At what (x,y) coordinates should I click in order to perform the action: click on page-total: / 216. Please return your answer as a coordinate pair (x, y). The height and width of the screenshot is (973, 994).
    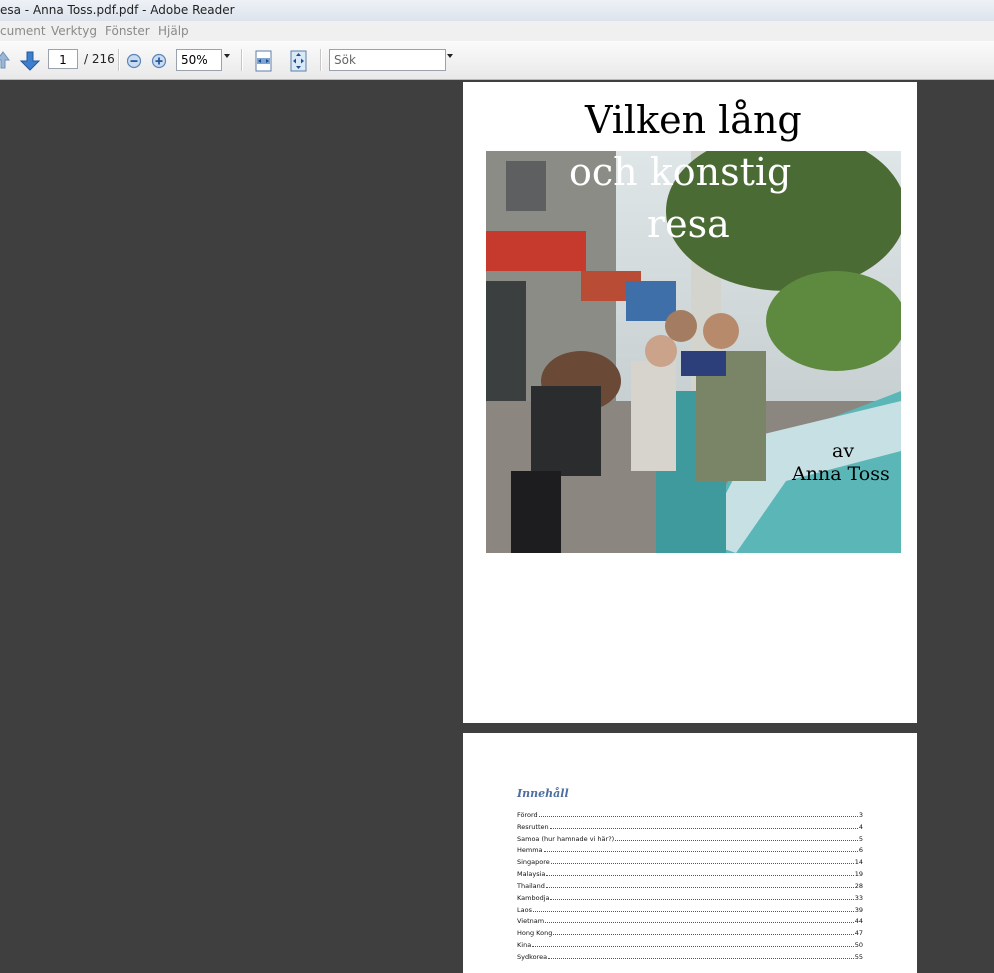
    Looking at the image, I should click on (99, 59).